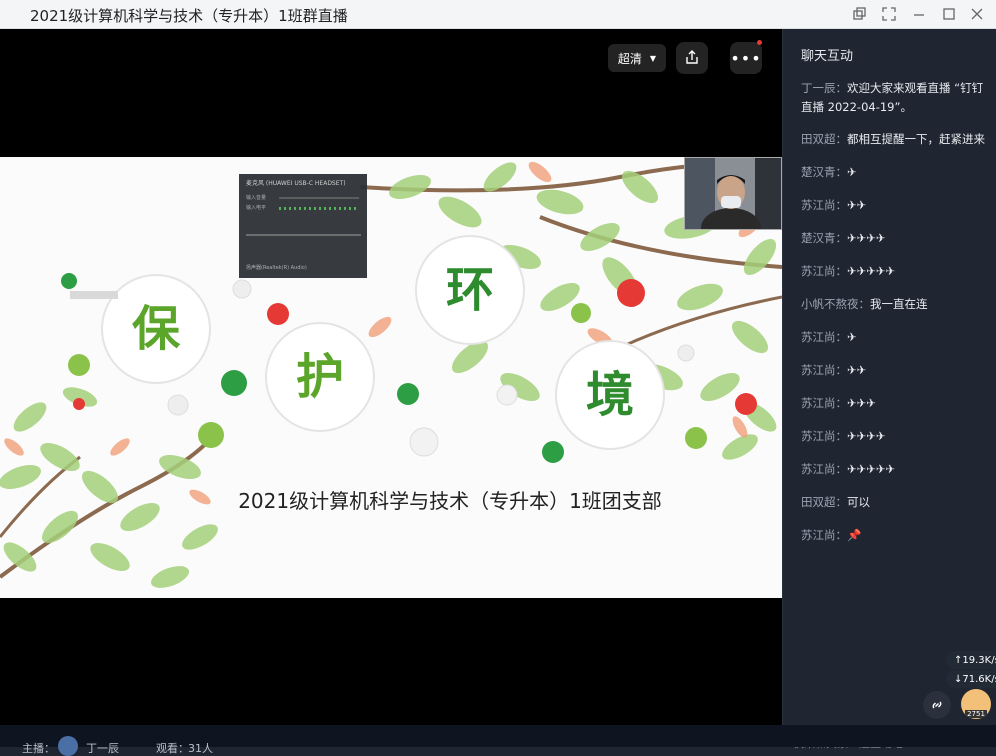  I want to click on host-avatar, so click(68, 746).